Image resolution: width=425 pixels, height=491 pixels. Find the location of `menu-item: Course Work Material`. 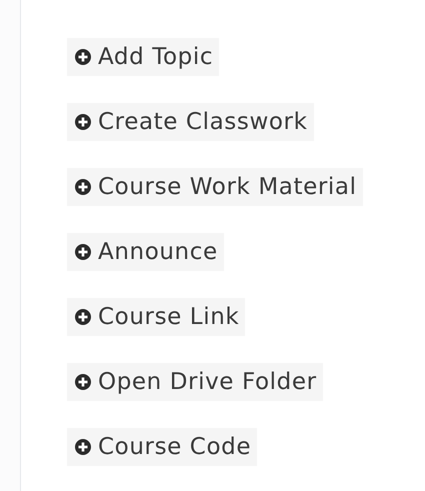

menu-item: Course Work Material is located at coordinates (215, 187).